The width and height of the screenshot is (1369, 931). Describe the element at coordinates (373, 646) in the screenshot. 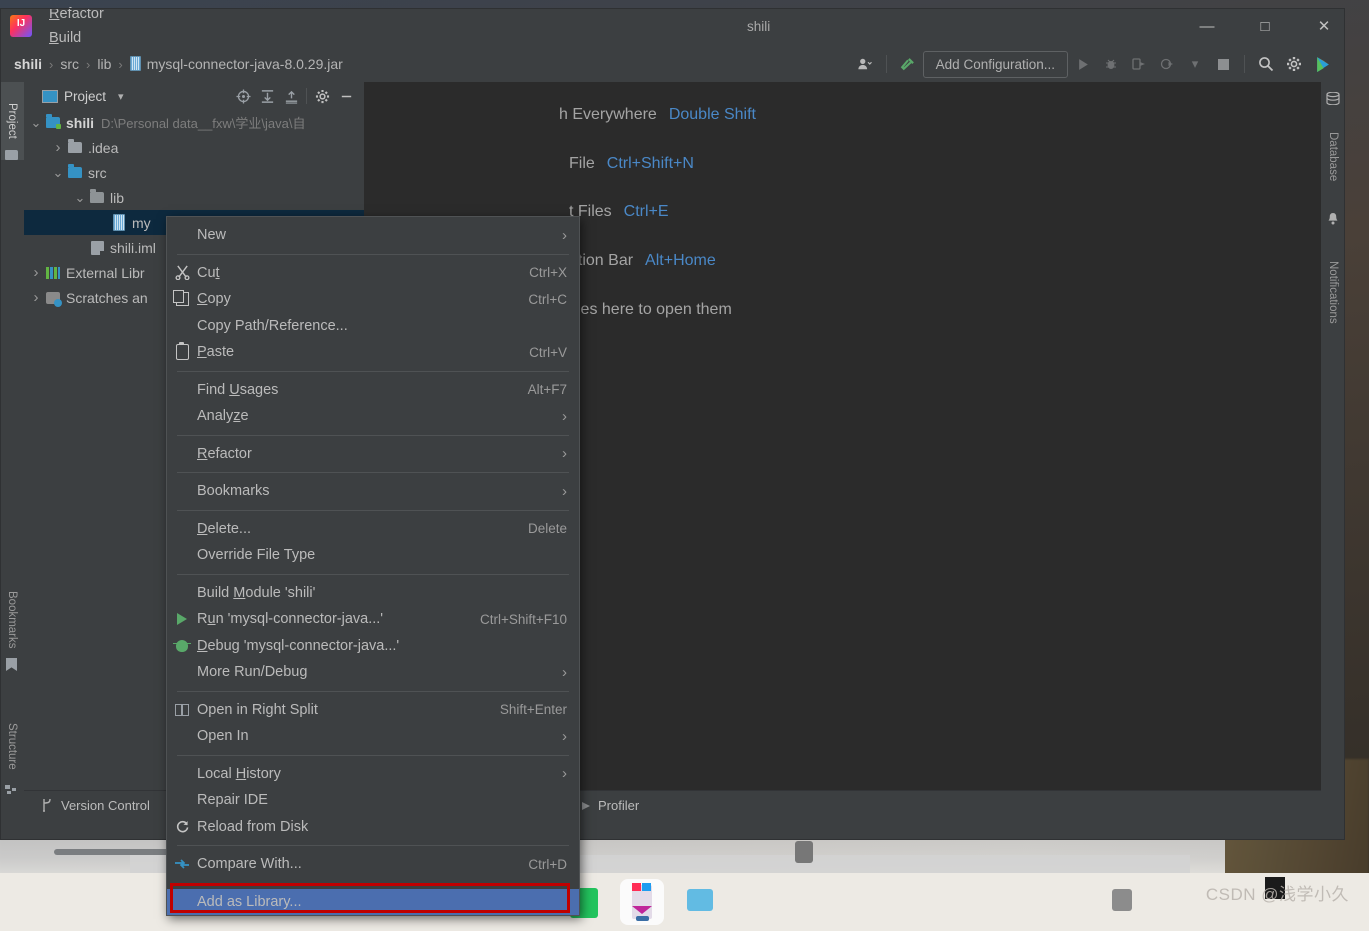

I see `menu-item-debug--mysql-connector-java: Debug 'mysql-connector-java...'` at that location.